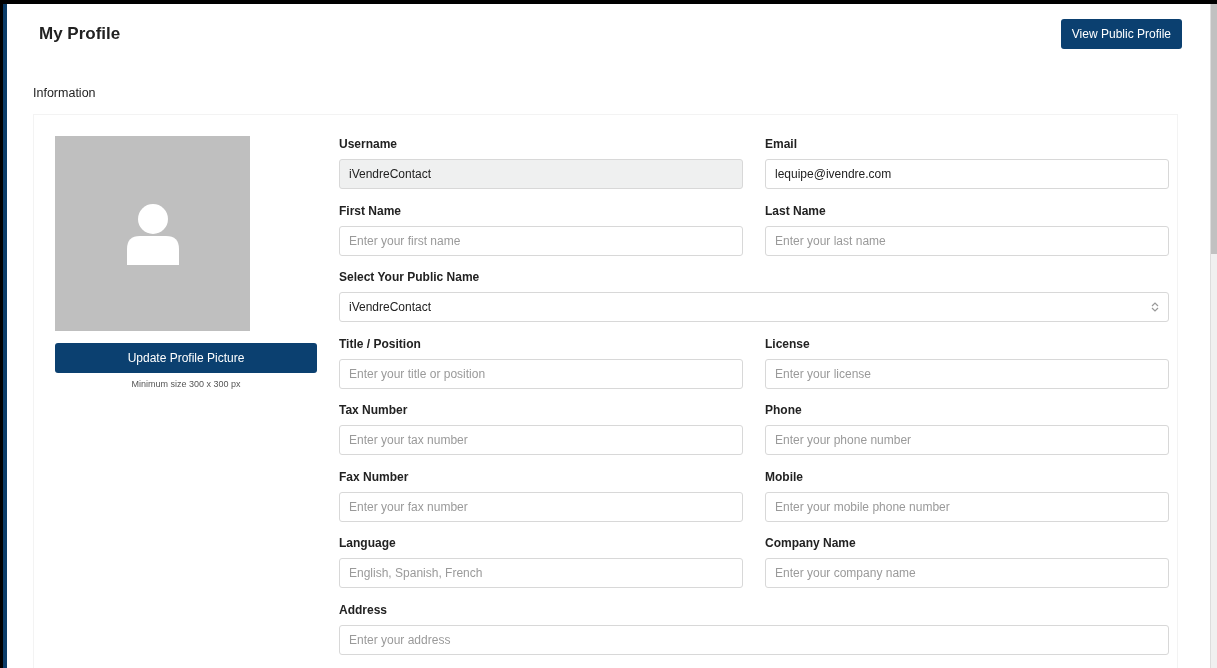 Image resolution: width=1217 pixels, height=668 pixels. What do you see at coordinates (967, 240) in the screenshot?
I see `input-field: Enter your last name` at bounding box center [967, 240].